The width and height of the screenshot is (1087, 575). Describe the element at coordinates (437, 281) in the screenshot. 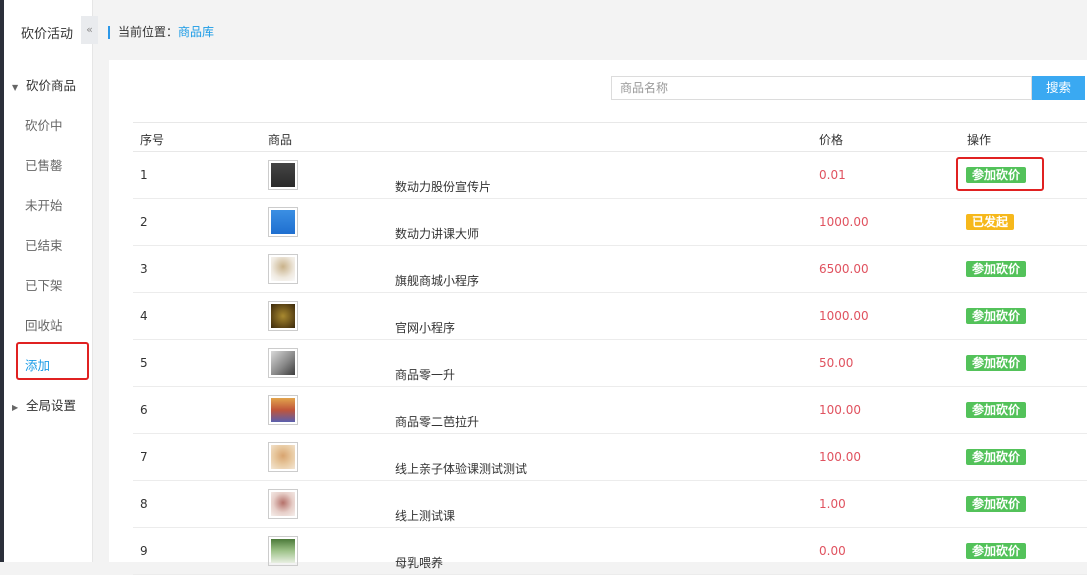

I see `product-name: 旗舰商城小程序` at that location.